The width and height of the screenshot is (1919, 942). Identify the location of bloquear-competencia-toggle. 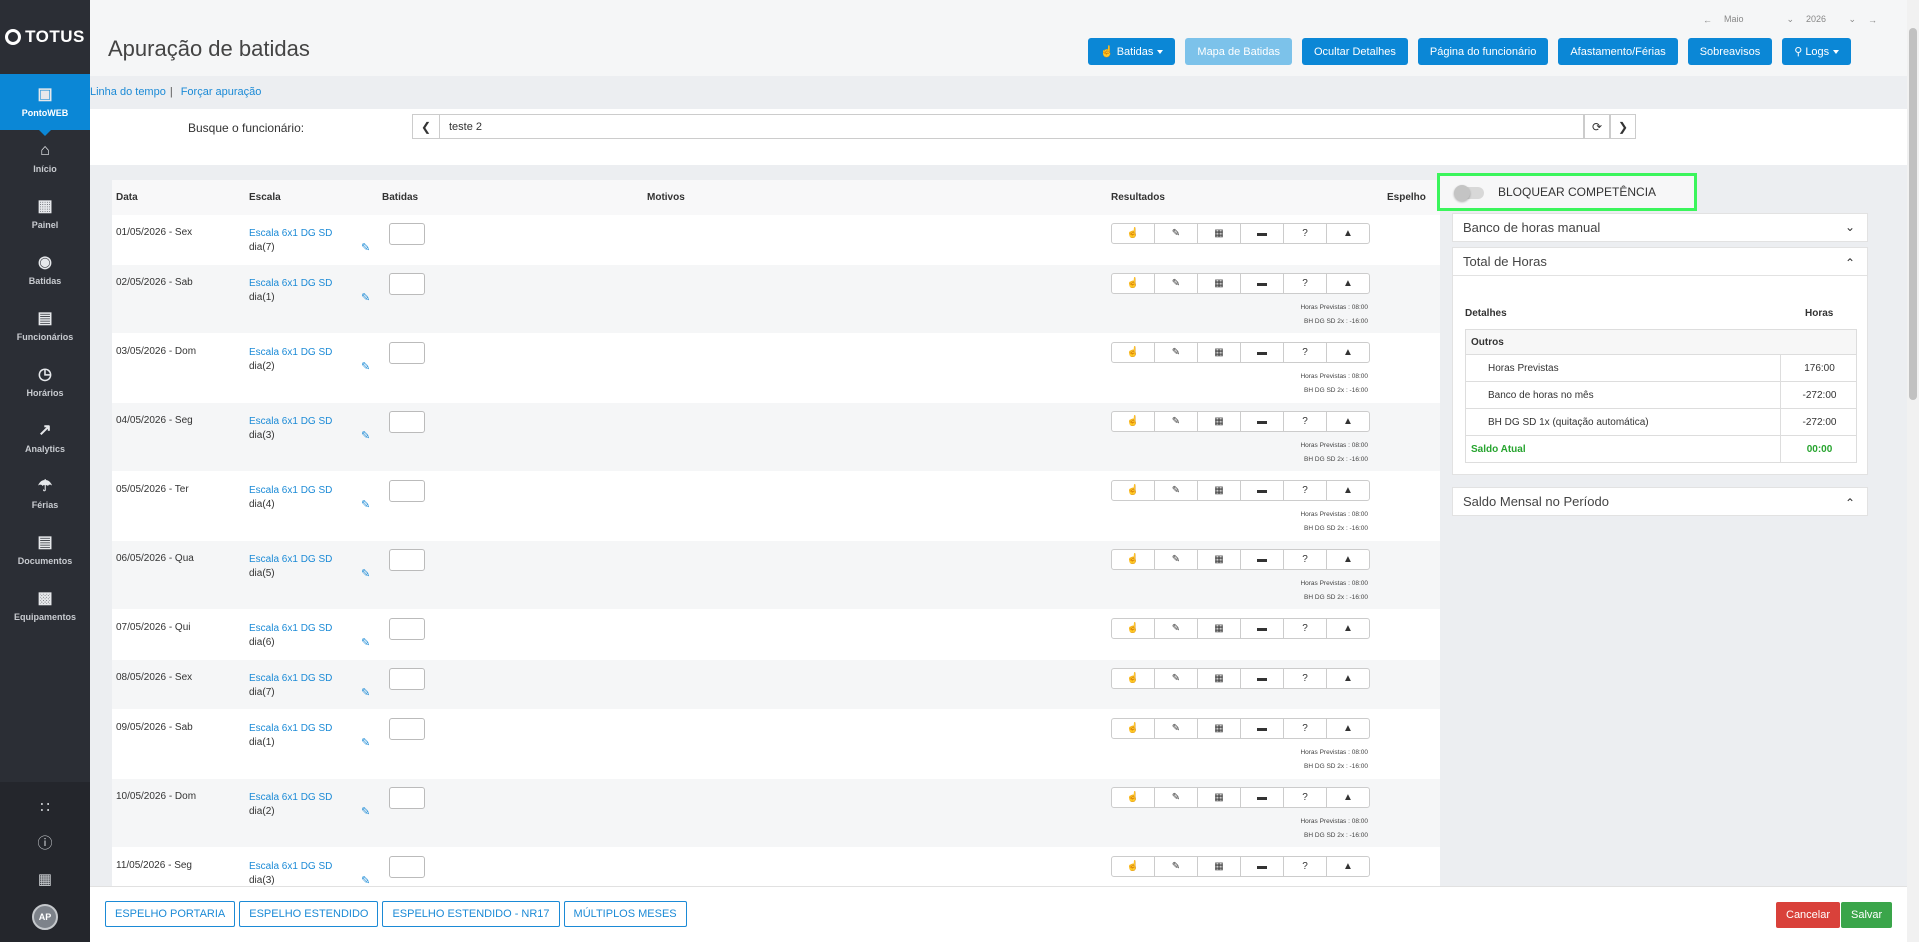
(1469, 193).